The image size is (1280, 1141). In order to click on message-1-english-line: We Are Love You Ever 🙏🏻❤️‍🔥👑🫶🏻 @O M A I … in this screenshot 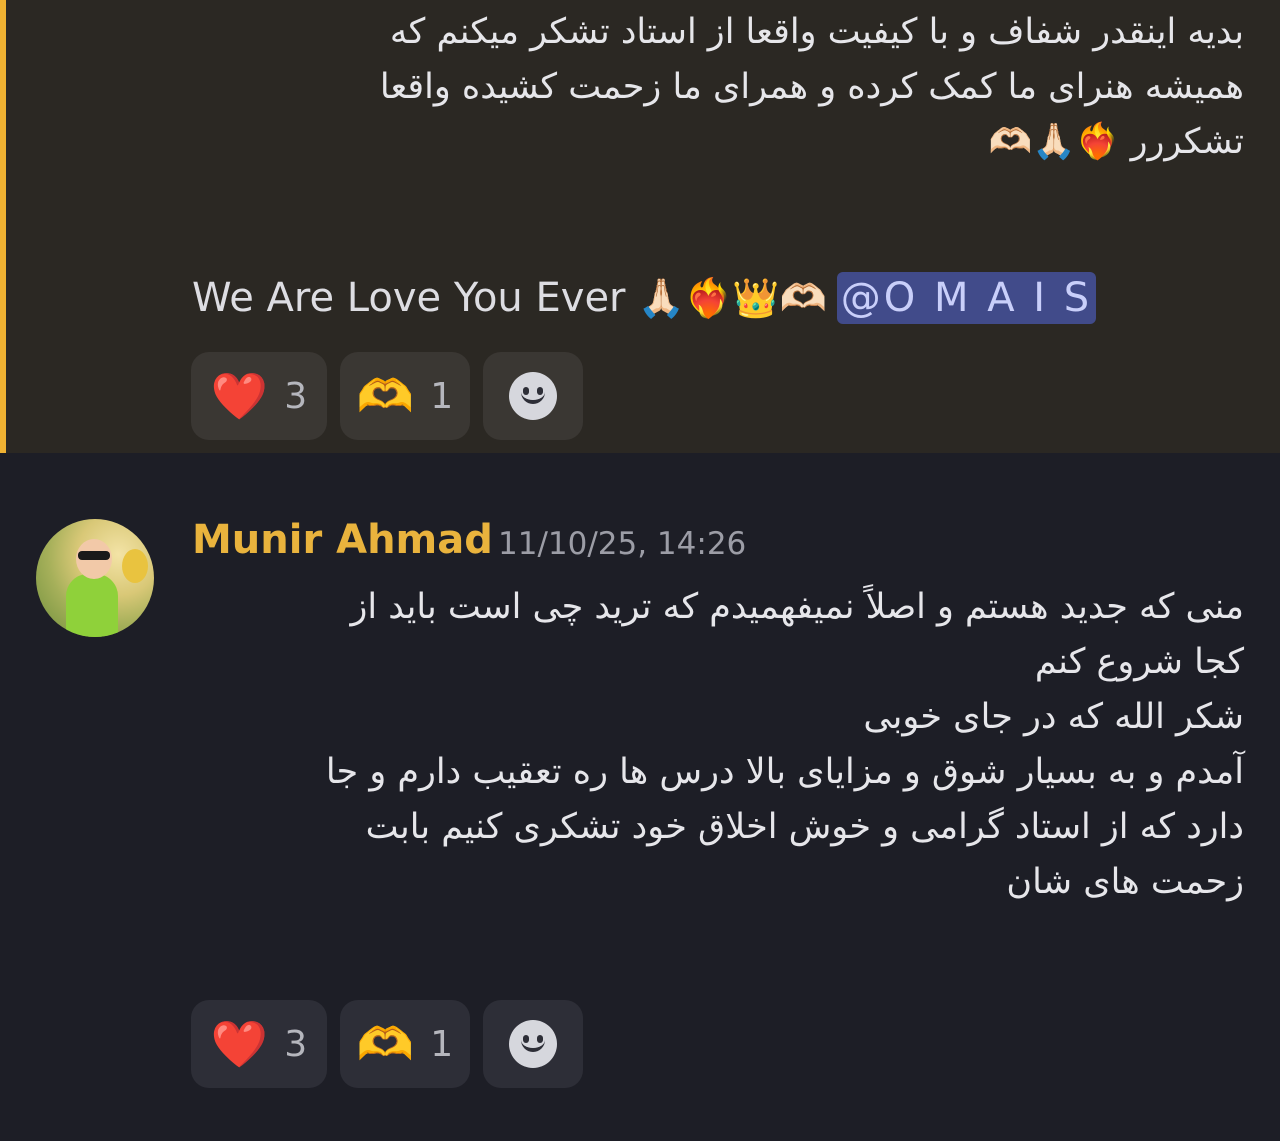, I will do `click(644, 298)`.